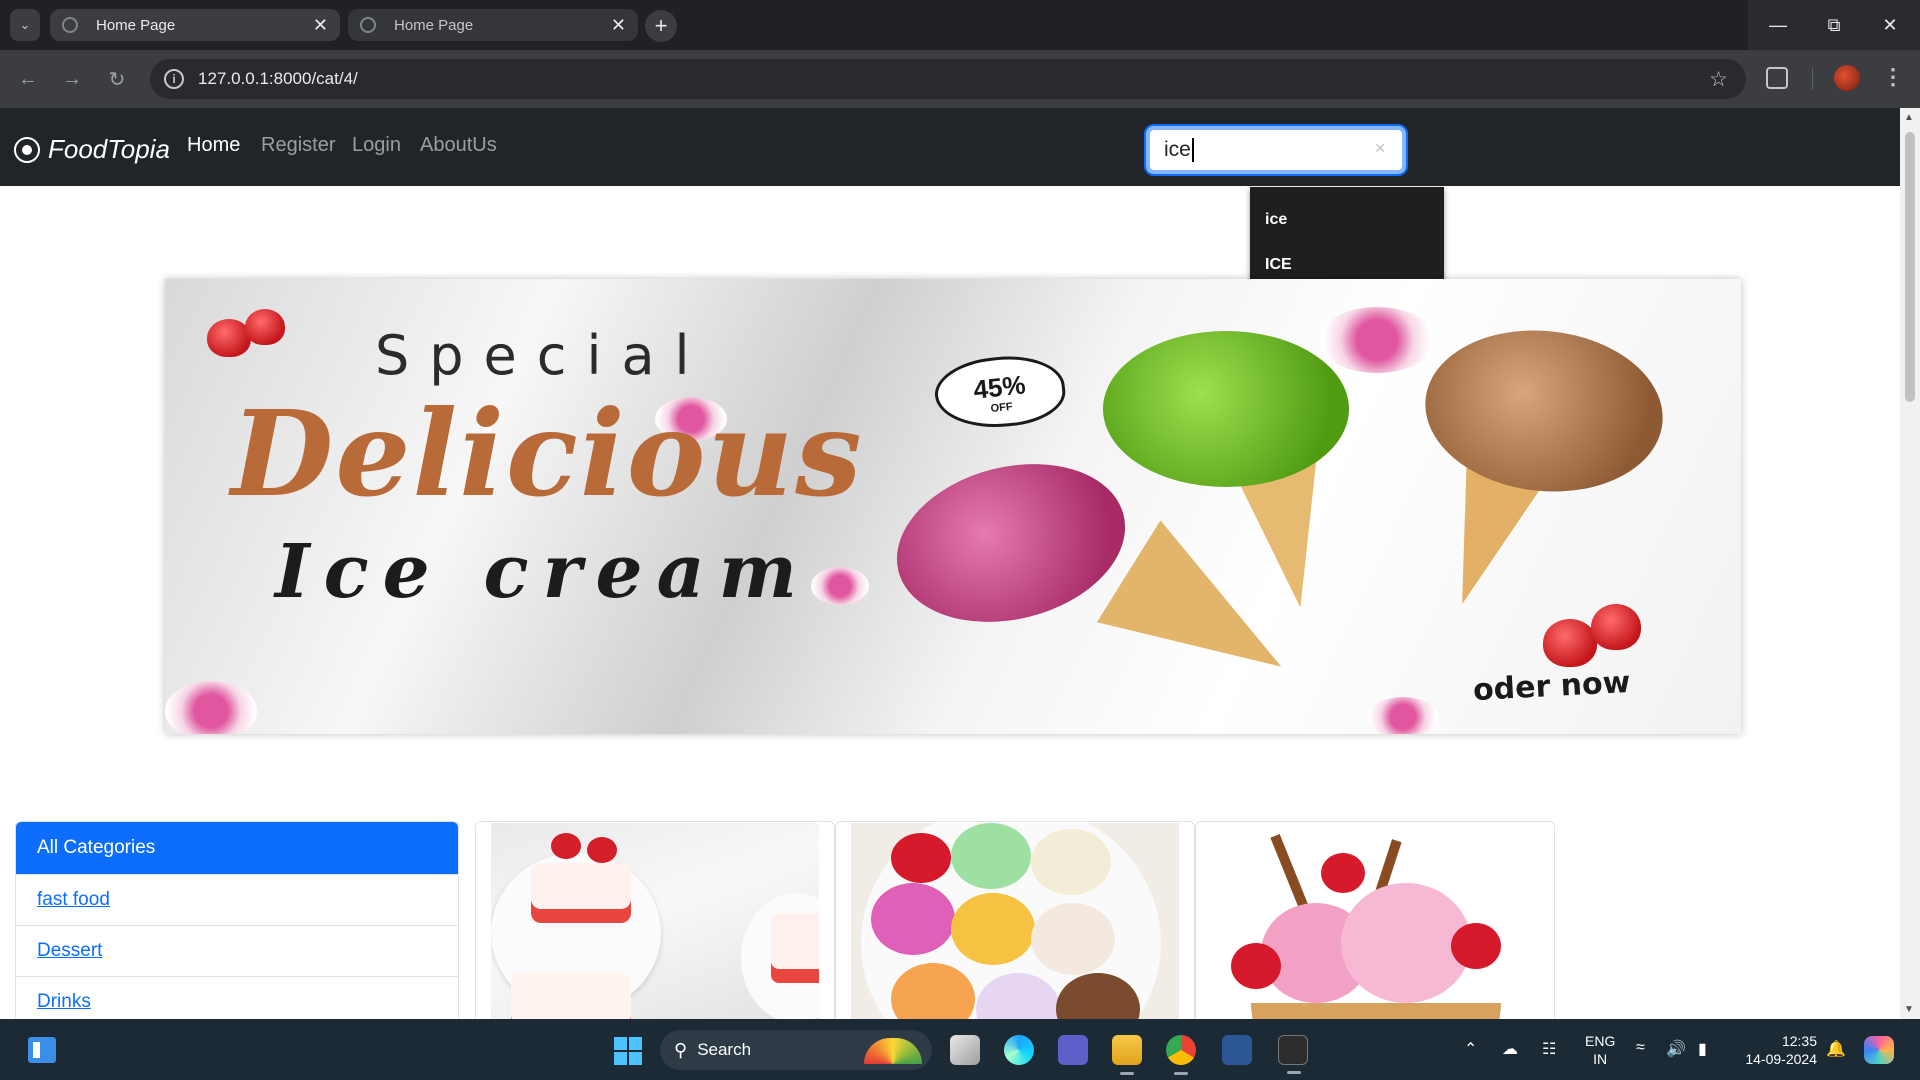 The width and height of the screenshot is (1920, 1080). I want to click on nav-home-link: Home, so click(213, 145).